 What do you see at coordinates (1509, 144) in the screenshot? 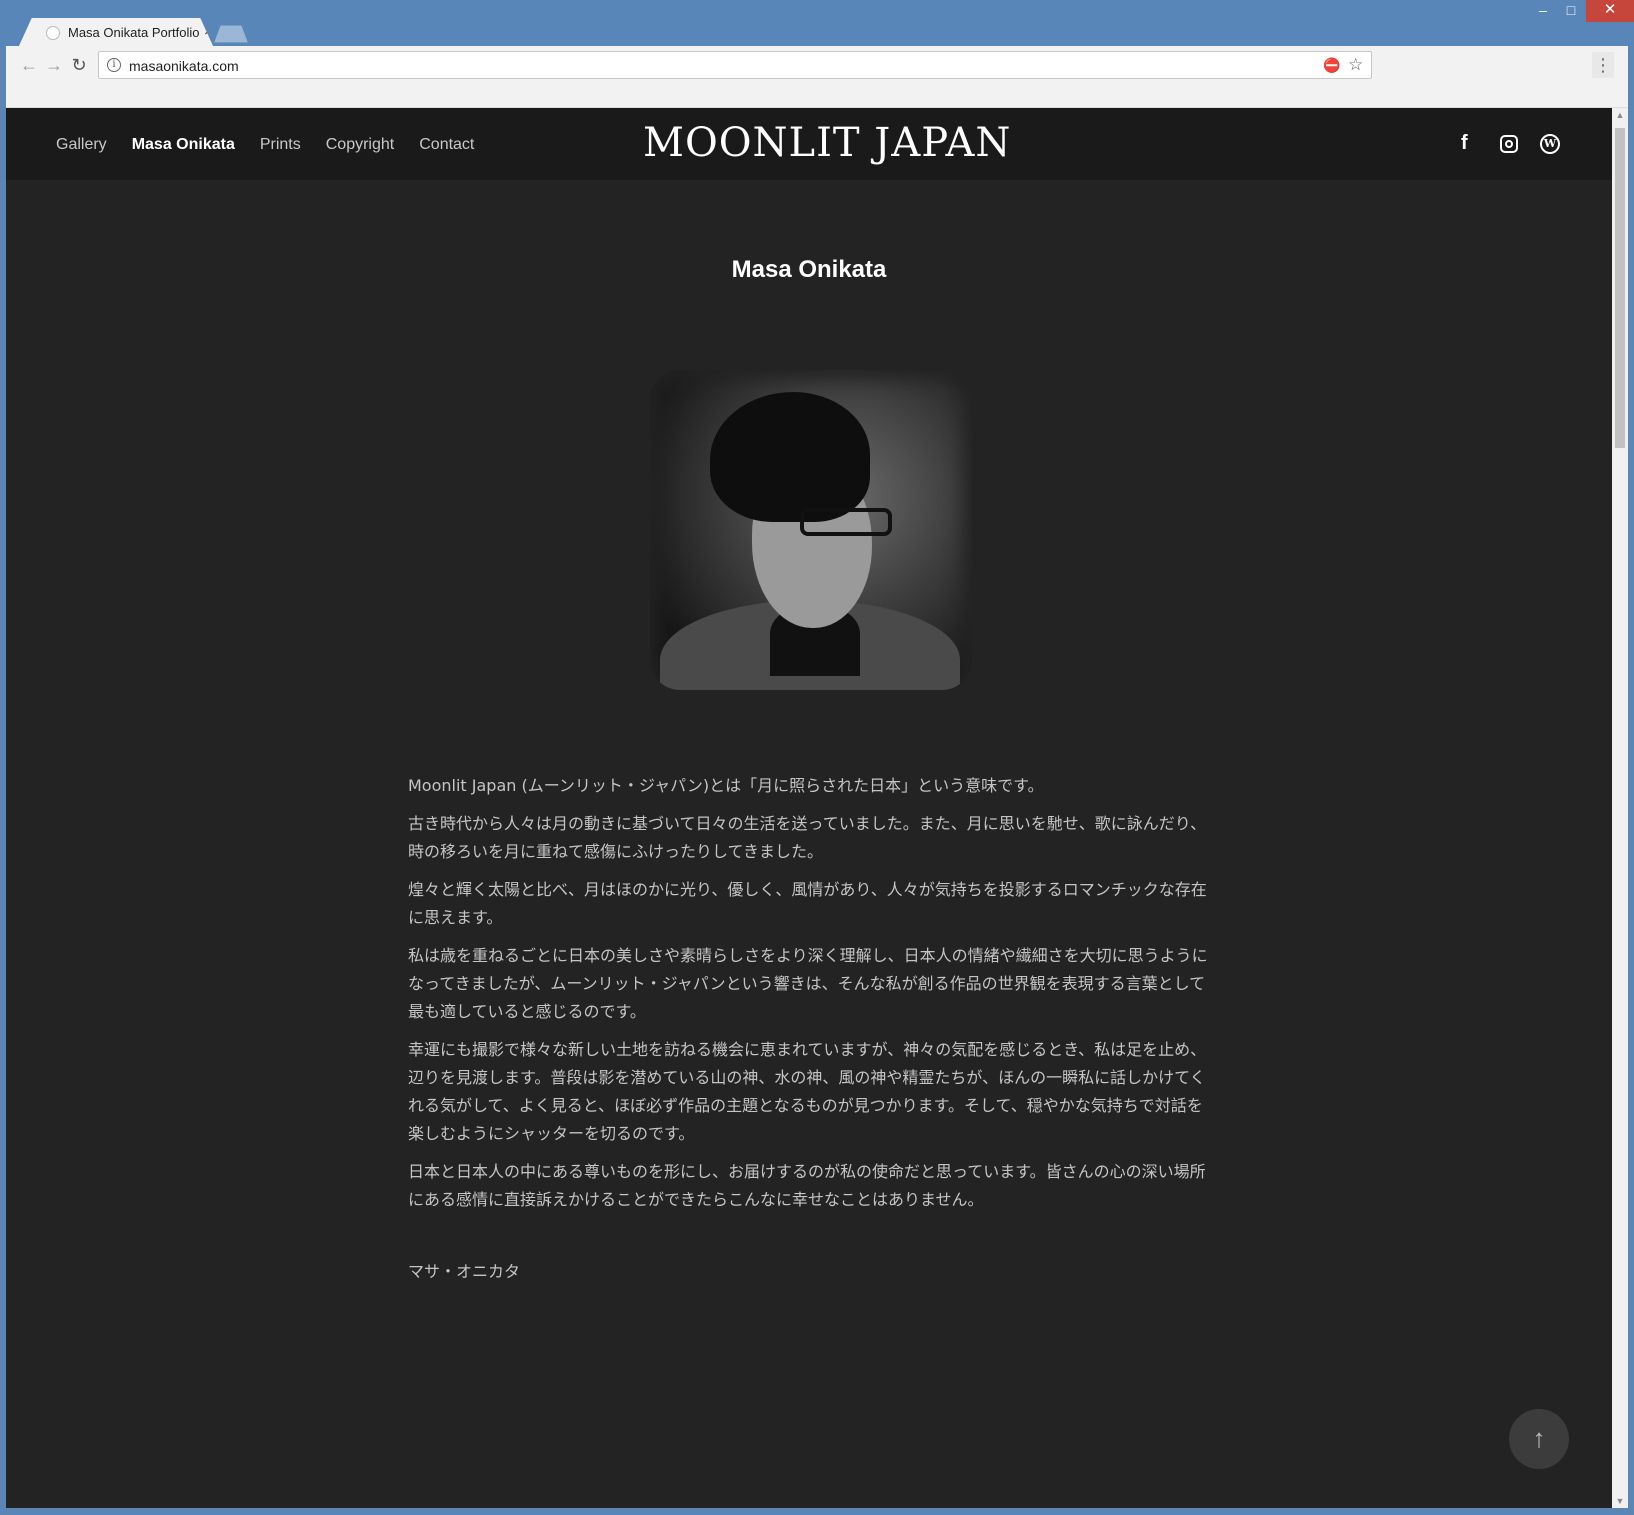
I see `instagram-icon` at bounding box center [1509, 144].